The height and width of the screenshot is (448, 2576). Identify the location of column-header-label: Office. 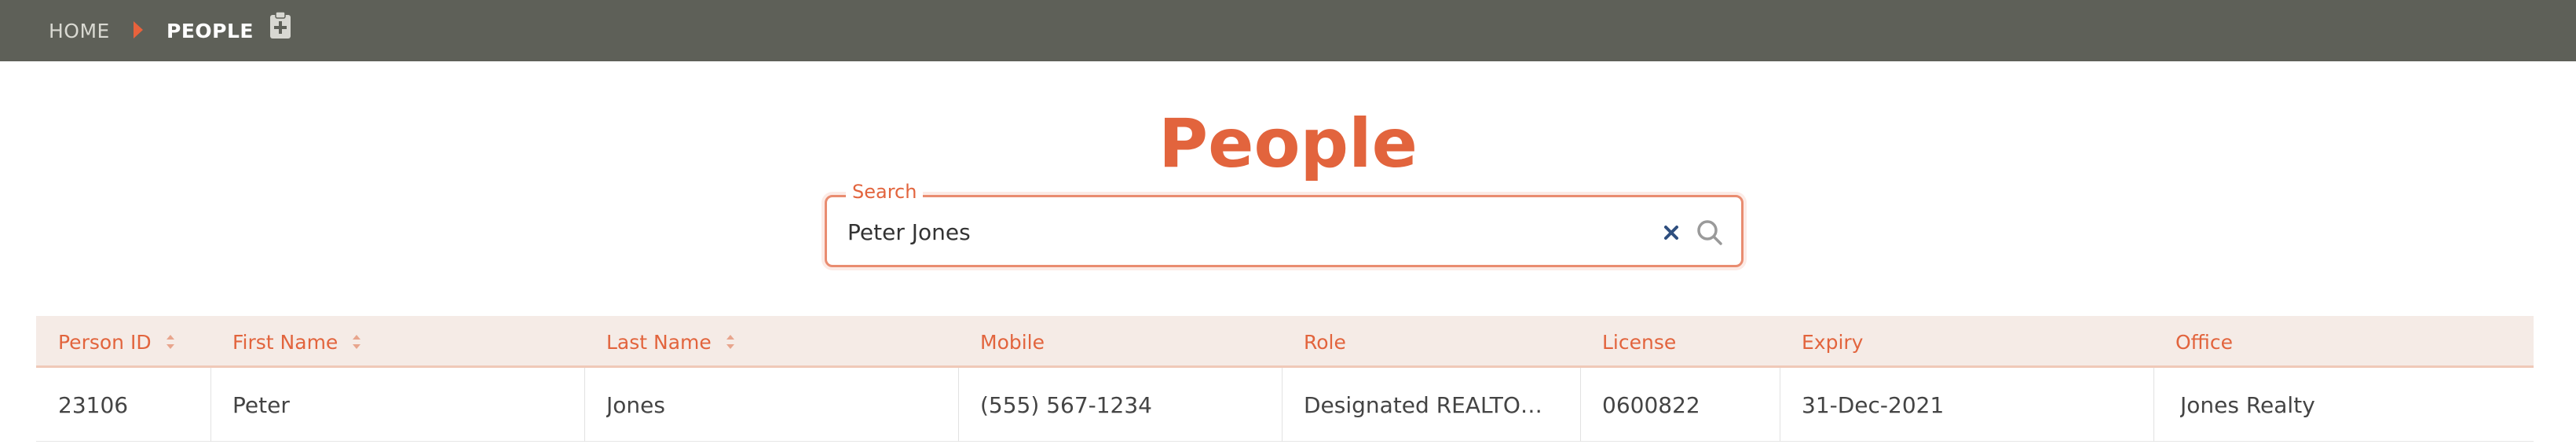
(2204, 342).